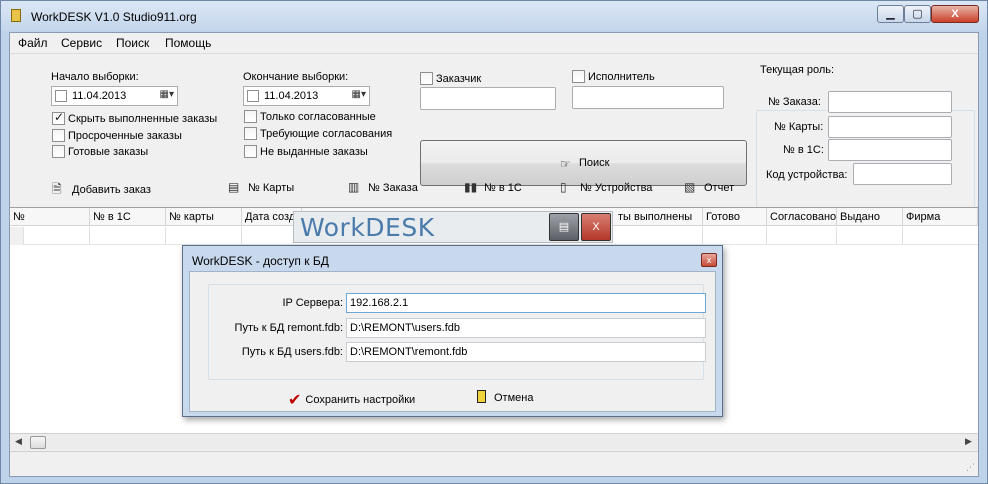 Image resolution: width=988 pixels, height=484 pixels. Describe the element at coordinates (955, 14) in the screenshot. I see `close-button: X` at that location.